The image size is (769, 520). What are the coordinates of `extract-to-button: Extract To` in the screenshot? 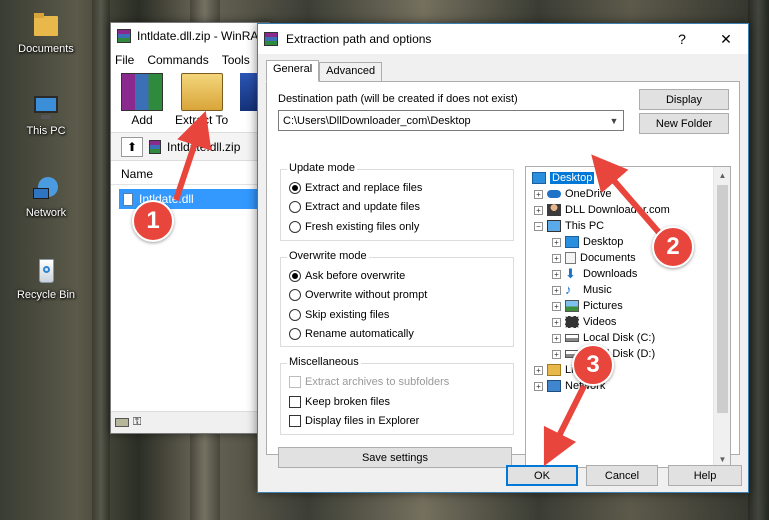 It's located at (201, 99).